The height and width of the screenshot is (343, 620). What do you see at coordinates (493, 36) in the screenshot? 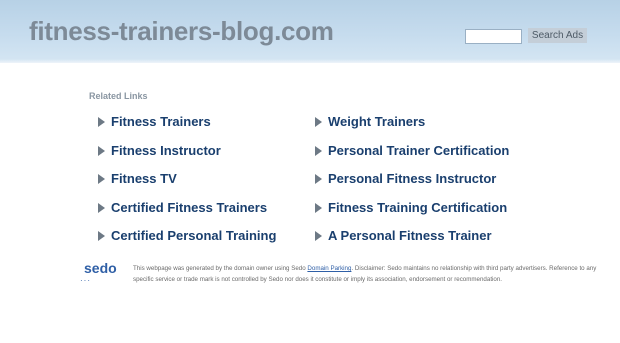
I see `search-input` at bounding box center [493, 36].